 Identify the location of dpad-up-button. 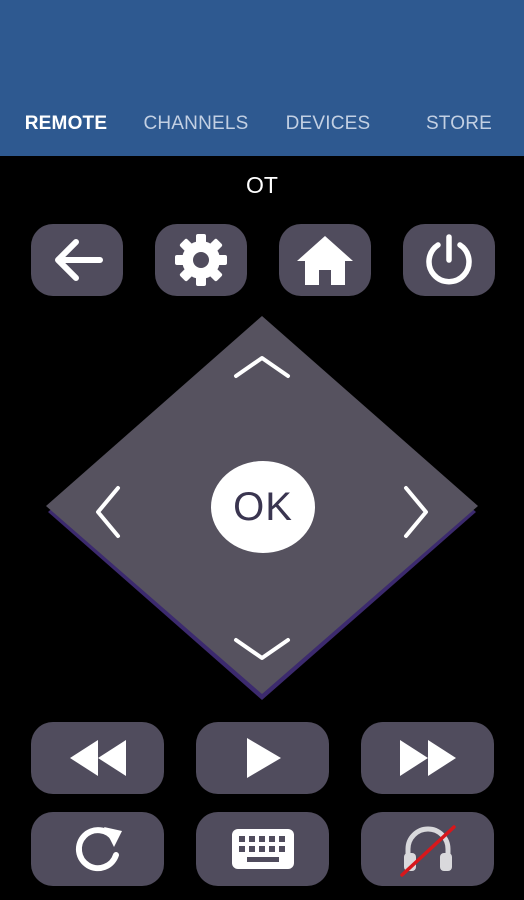
(262, 370).